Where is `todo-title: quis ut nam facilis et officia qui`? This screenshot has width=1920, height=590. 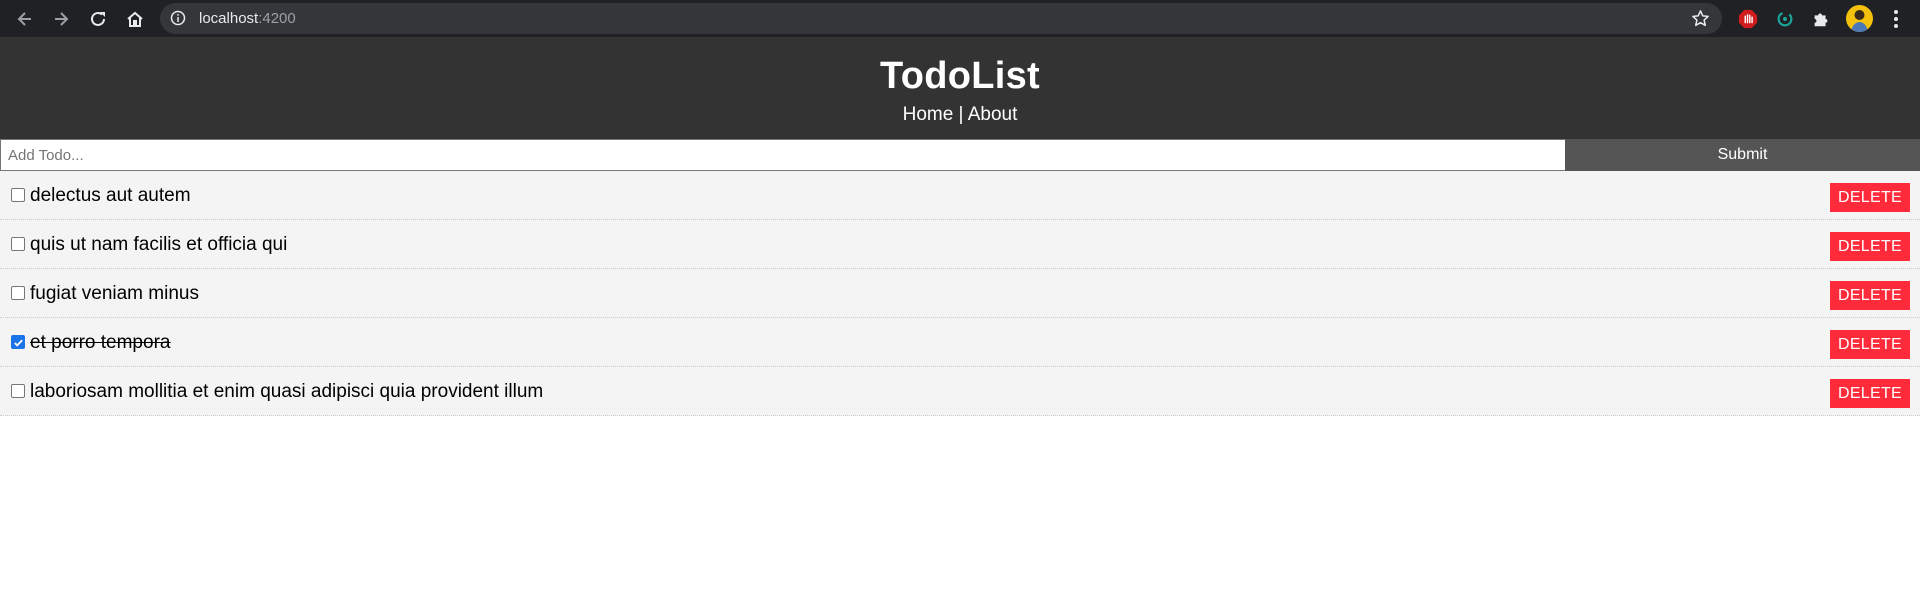
todo-title: quis ut nam facilis et officia qui is located at coordinates (159, 244).